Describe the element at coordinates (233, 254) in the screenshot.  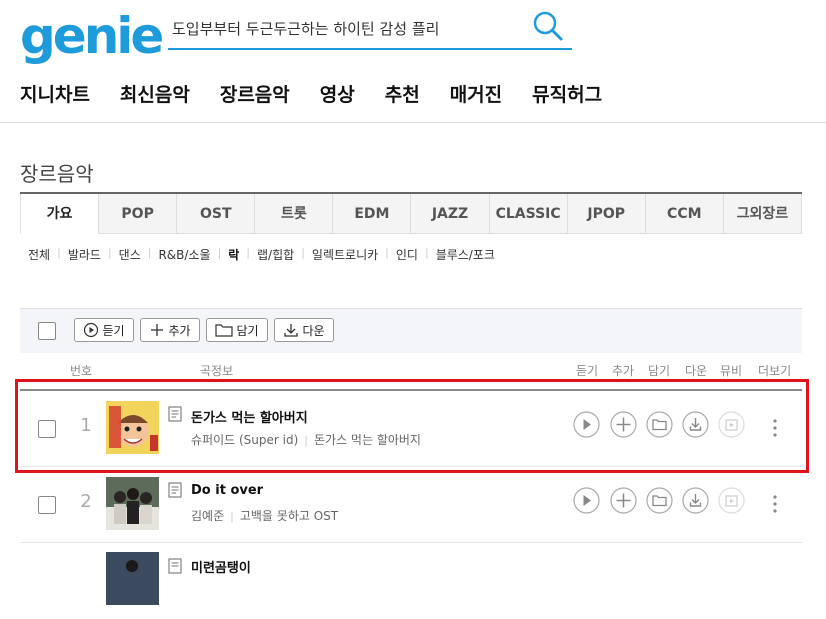
I see `subgenre-rock: 락` at that location.